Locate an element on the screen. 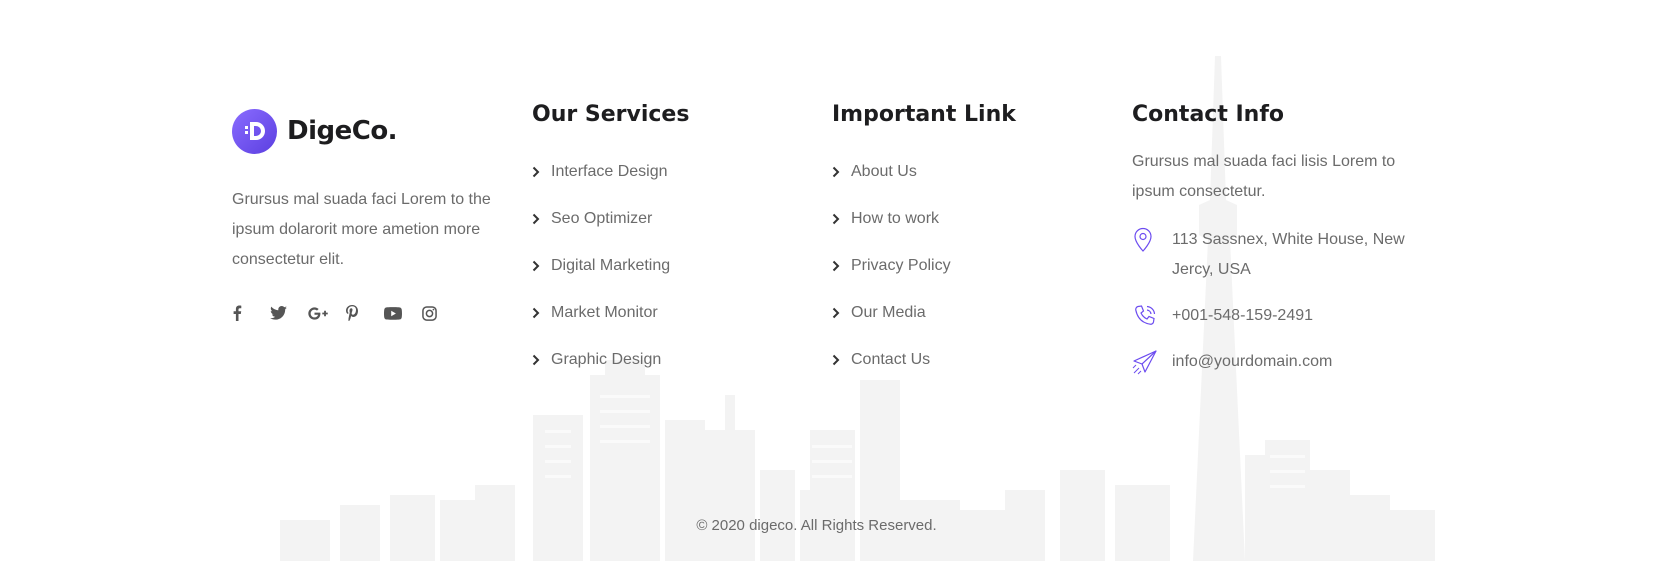 The width and height of the screenshot is (1653, 561). services-link-label: Graphic Design is located at coordinates (606, 359).